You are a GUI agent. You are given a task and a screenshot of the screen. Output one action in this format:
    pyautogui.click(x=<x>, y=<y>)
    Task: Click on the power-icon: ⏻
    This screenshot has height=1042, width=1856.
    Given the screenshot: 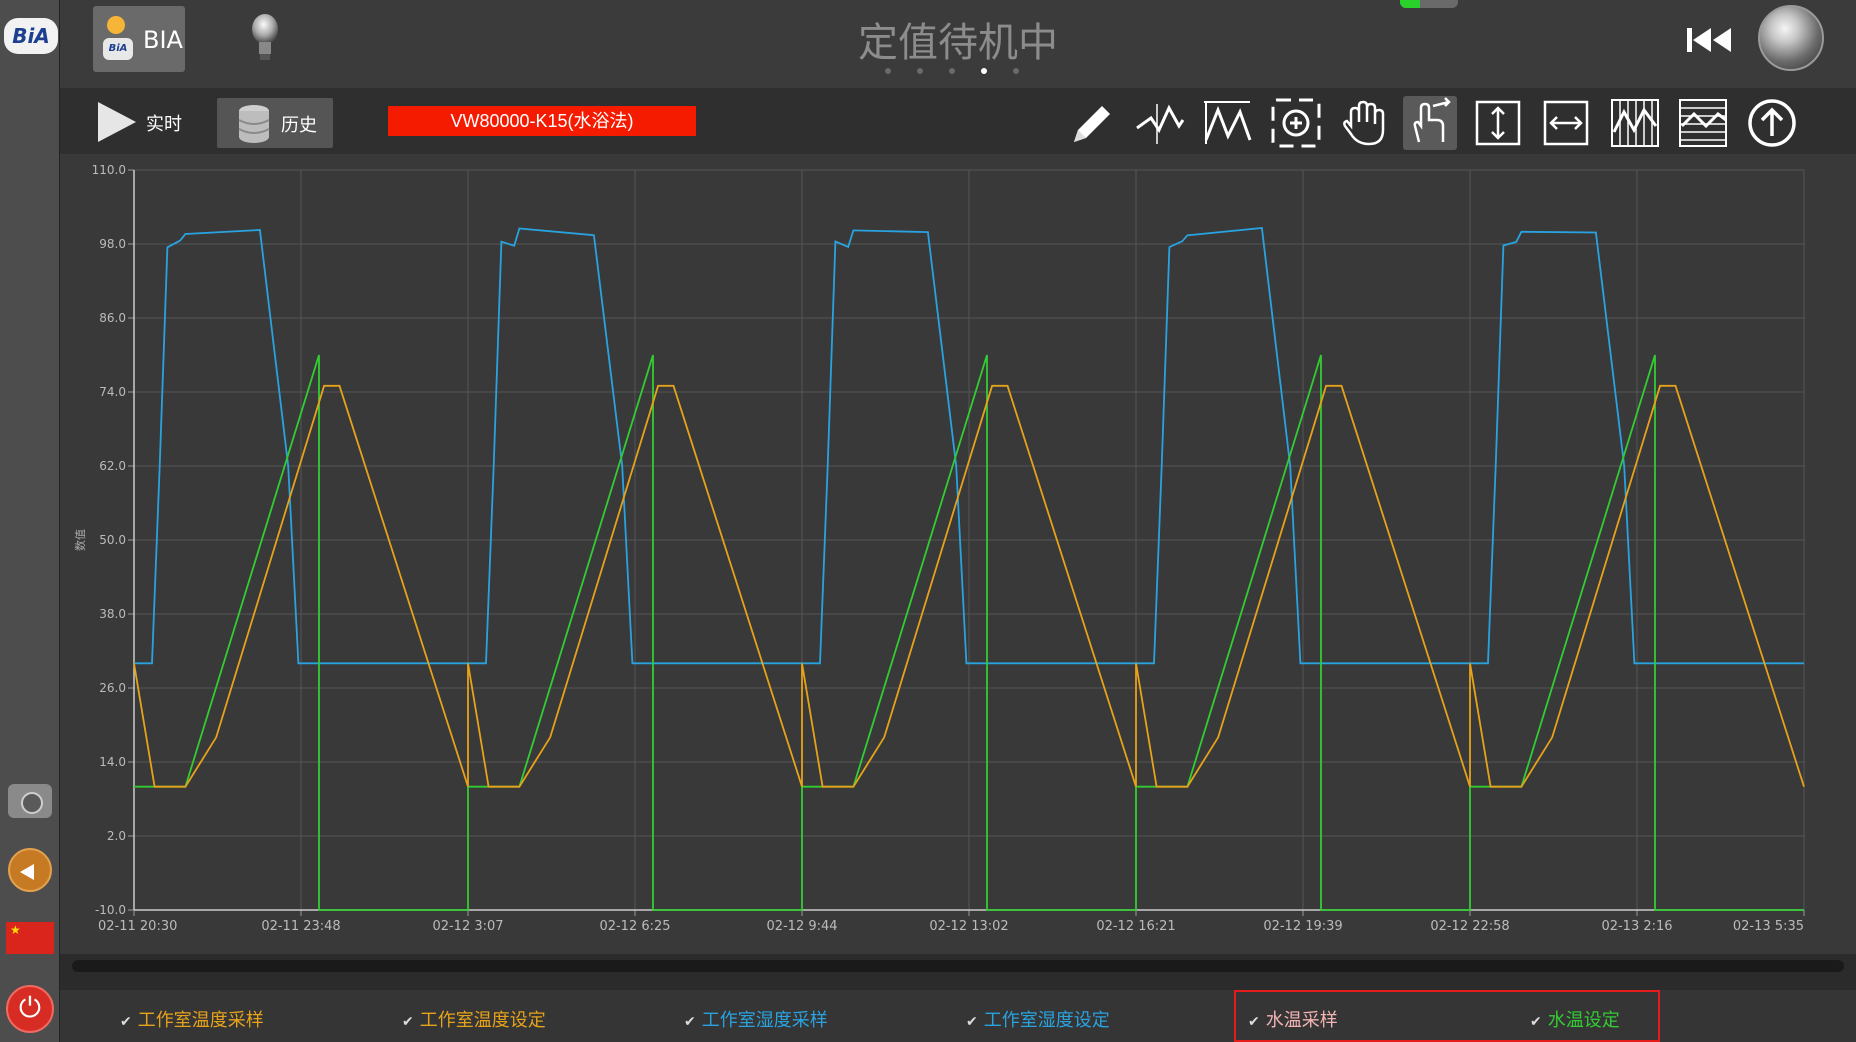 What is the action you would take?
    pyautogui.click(x=30, y=1009)
    